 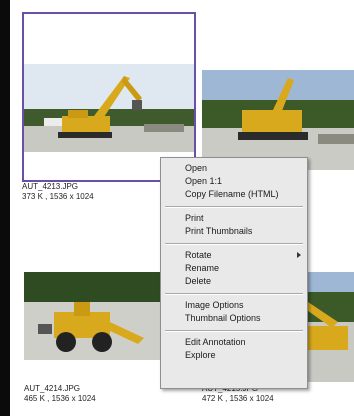 I want to click on thumbnail-loader, so click(x=94, y=316).